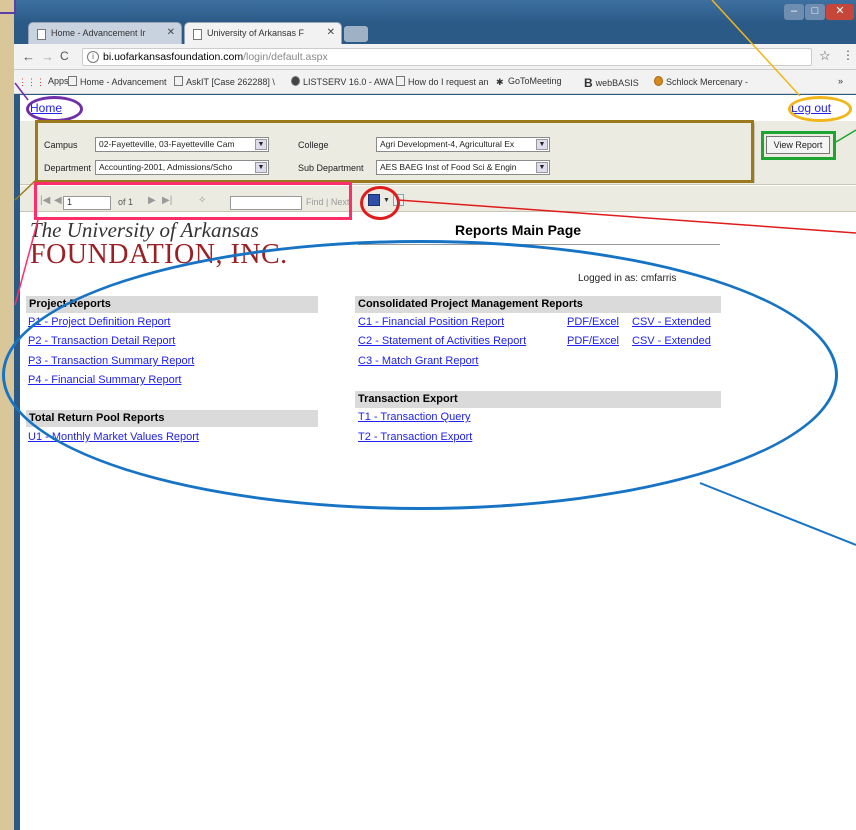 The height and width of the screenshot is (830, 856). Describe the element at coordinates (266, 203) in the screenshot. I see `find-input` at that location.